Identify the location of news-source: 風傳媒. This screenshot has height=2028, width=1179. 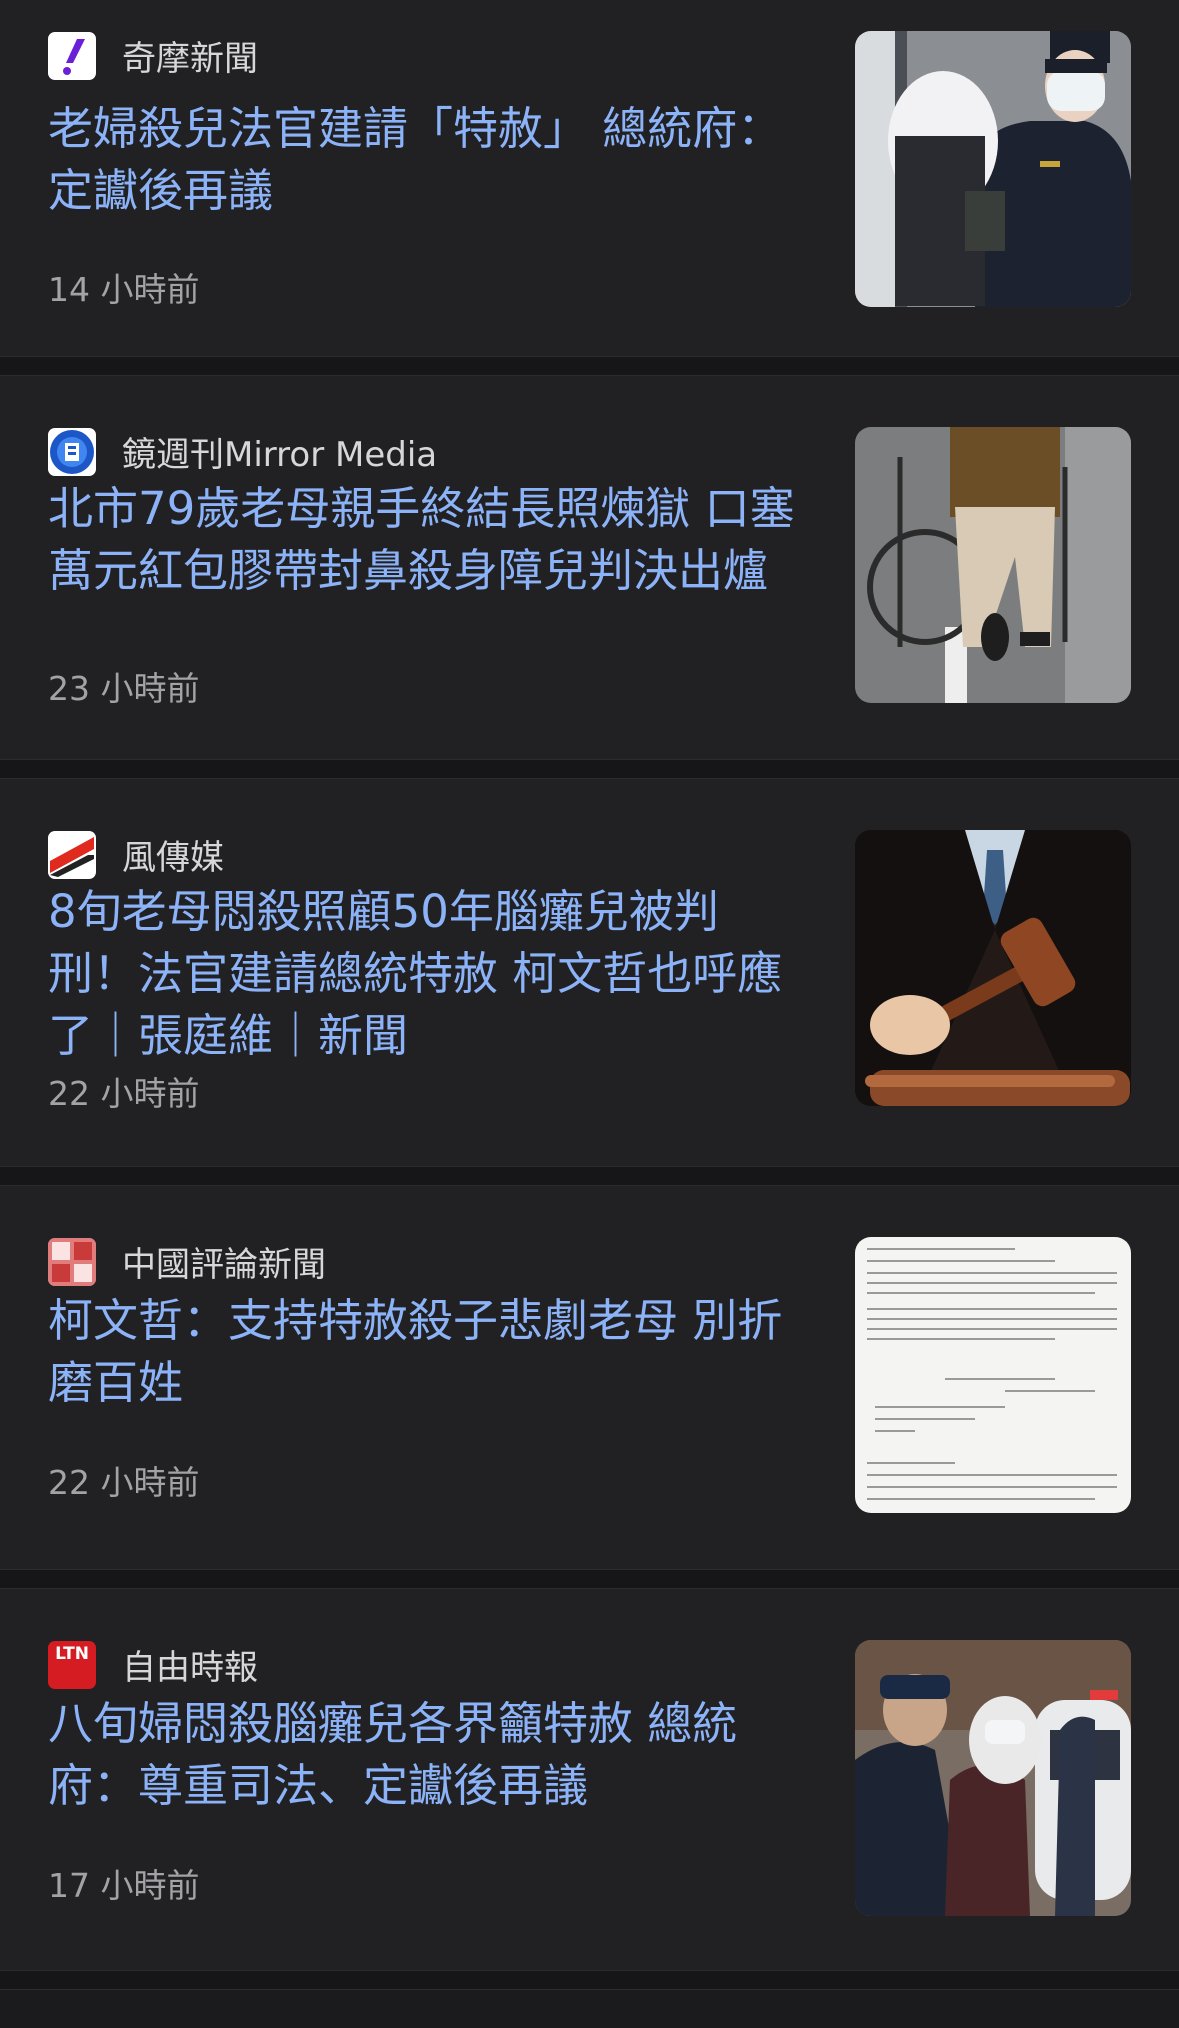
(136, 854).